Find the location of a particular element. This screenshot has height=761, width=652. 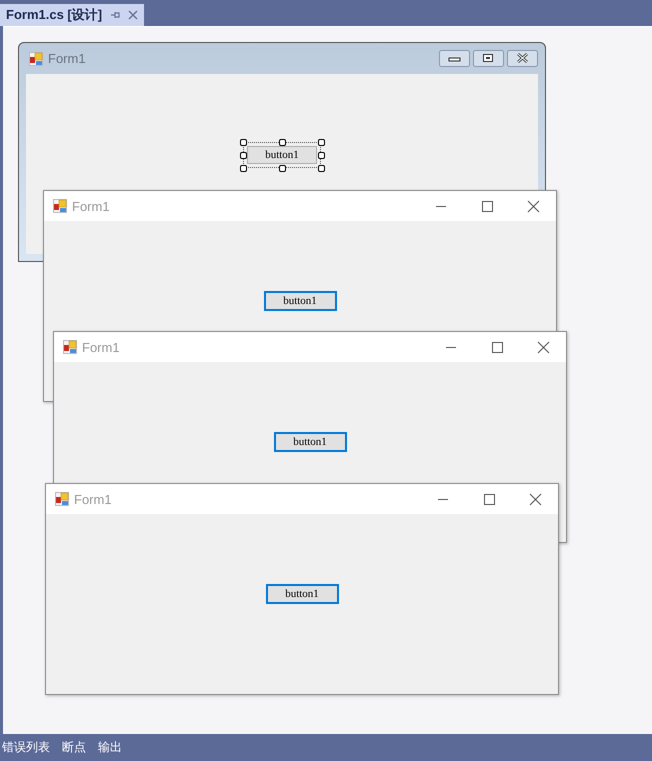

document-tab: Form1.cs [设计] is located at coordinates (72, 15).